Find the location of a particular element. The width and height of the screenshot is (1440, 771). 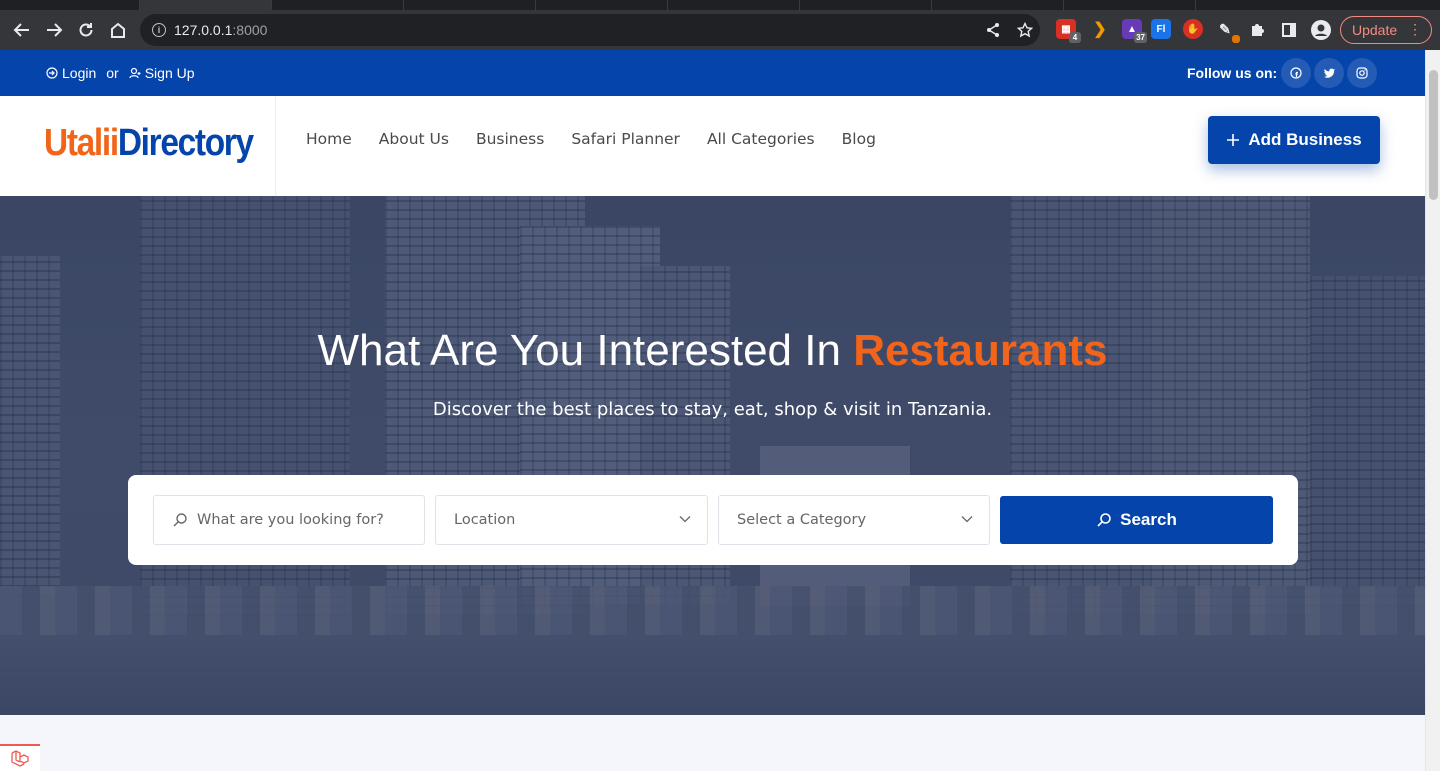

search-button-label: Search is located at coordinates (1148, 519).